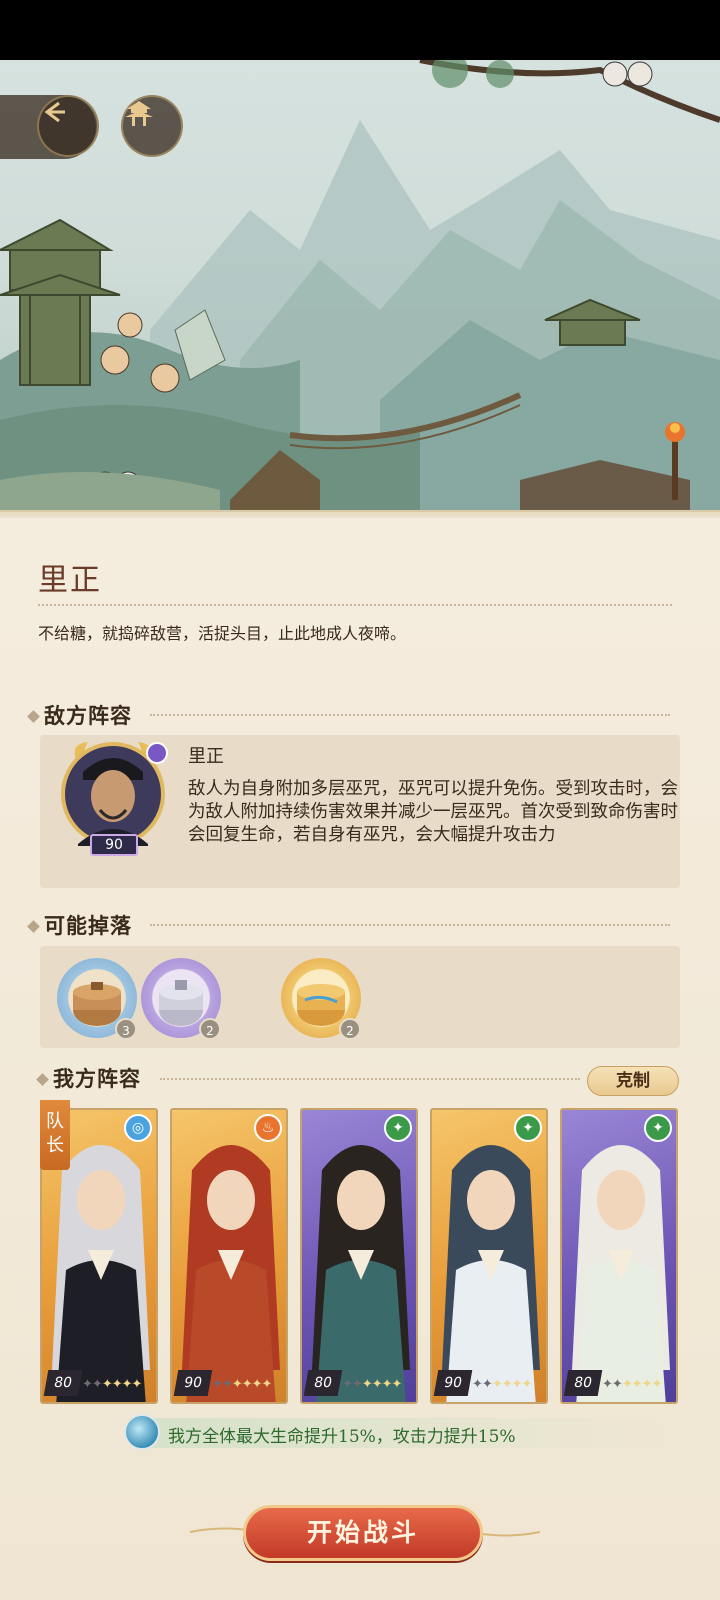  I want to click on boss-name: 里正, so click(206, 756).